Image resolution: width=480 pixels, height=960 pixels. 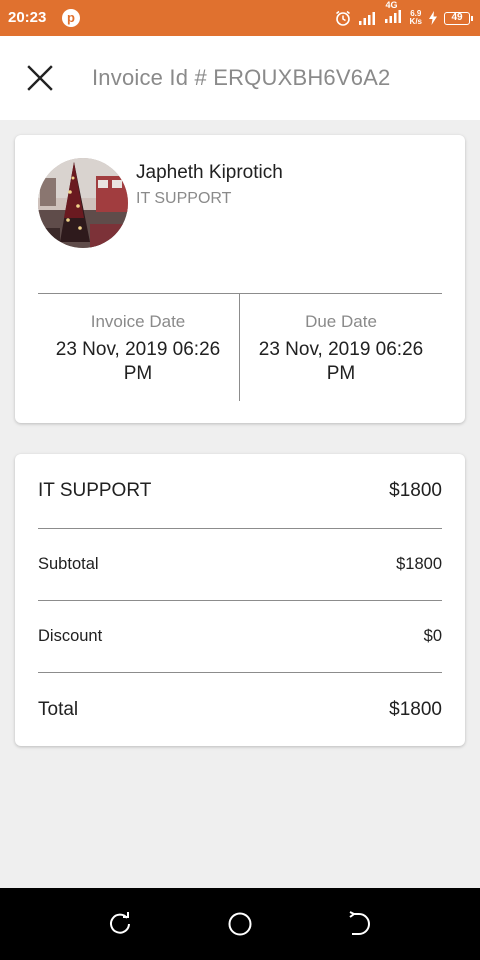 What do you see at coordinates (341, 321) in the screenshot?
I see `due-date-label: Due Date` at bounding box center [341, 321].